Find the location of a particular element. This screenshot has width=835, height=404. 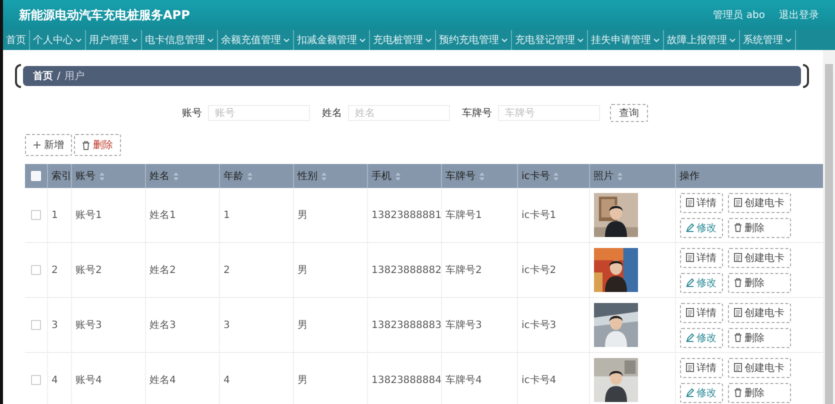

nav-menu-item: 扣减金额管理 is located at coordinates (332, 40).